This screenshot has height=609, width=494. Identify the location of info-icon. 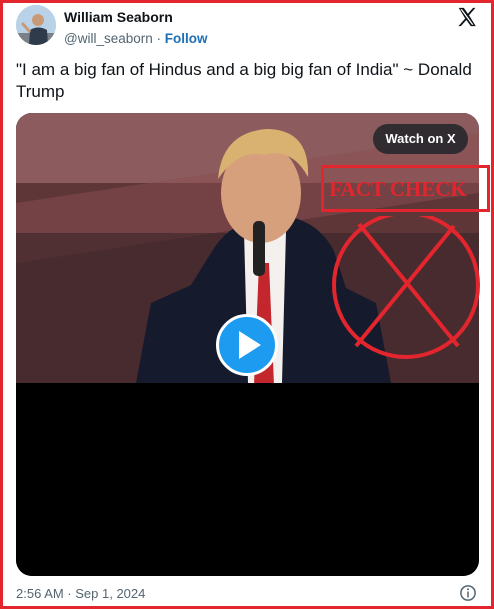
(468, 593).